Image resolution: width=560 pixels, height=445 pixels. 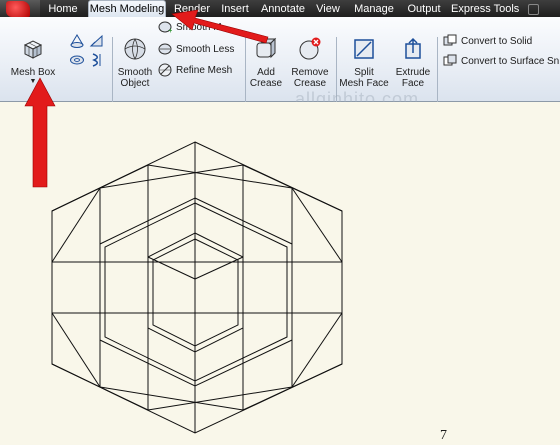 I want to click on arrow-to-mesh-box-icon, so click(x=40, y=132).